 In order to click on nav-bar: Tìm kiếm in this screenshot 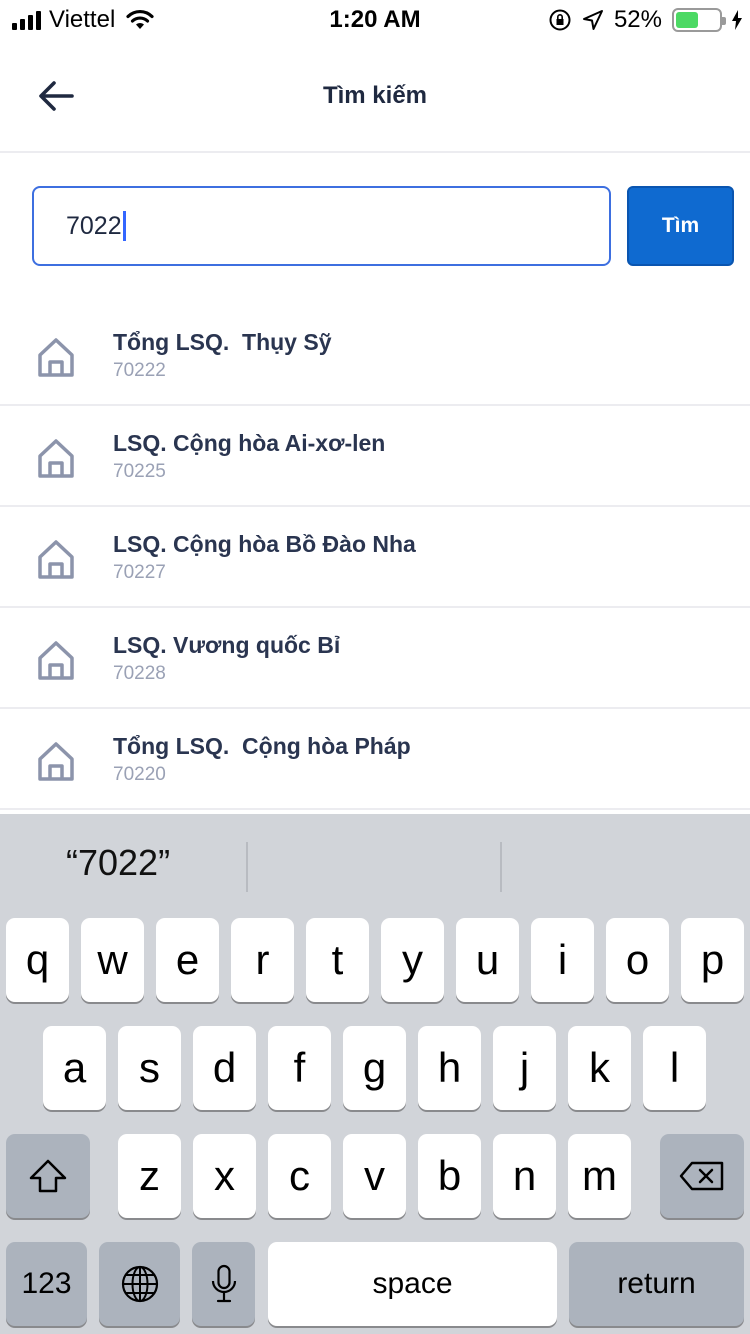, I will do `click(375, 96)`.